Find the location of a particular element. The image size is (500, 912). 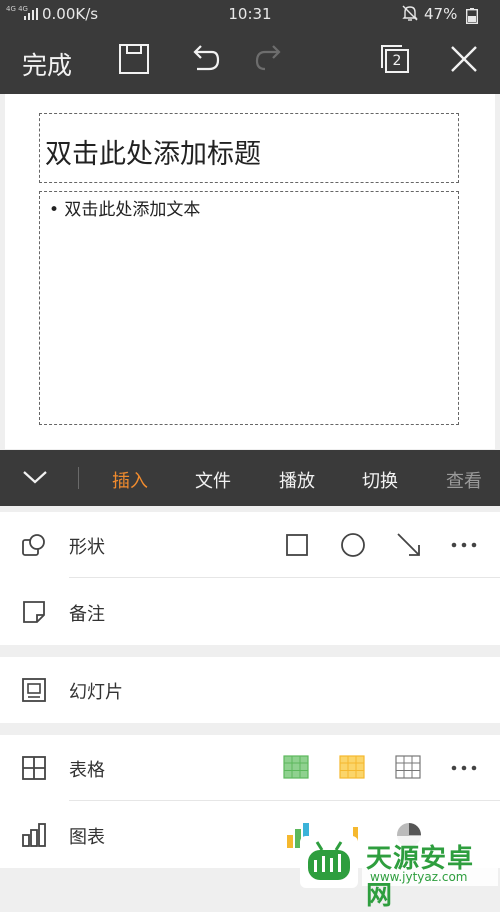

slide-label: 幻灯片 is located at coordinates (96, 692).